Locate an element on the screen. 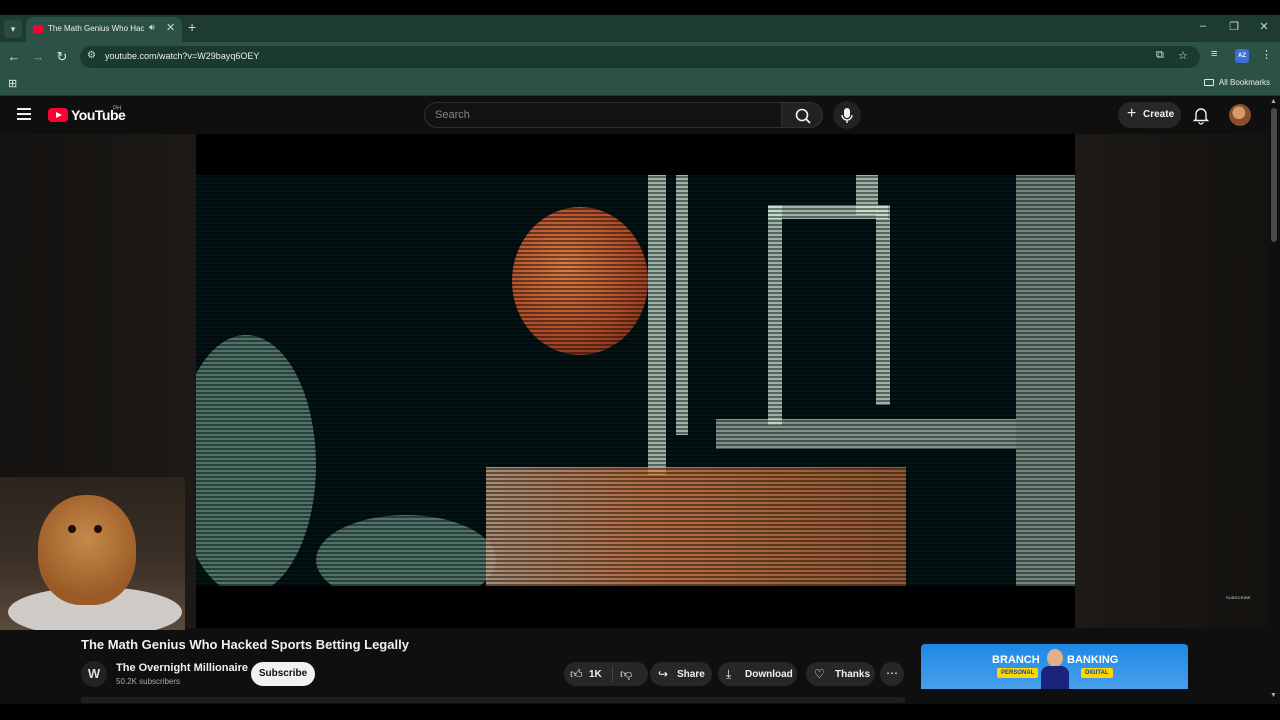 The height and width of the screenshot is (720, 1280). youtube-play-icon is located at coordinates (58, 115).